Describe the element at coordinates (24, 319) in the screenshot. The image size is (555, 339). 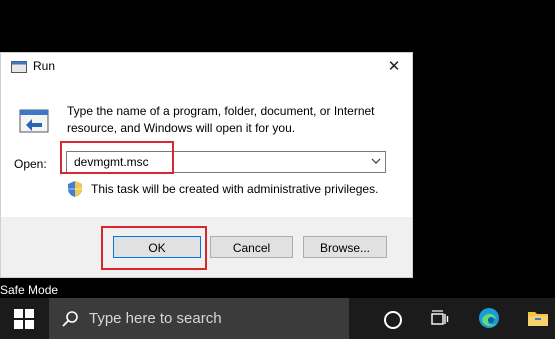
I see `windows-start-icon` at that location.